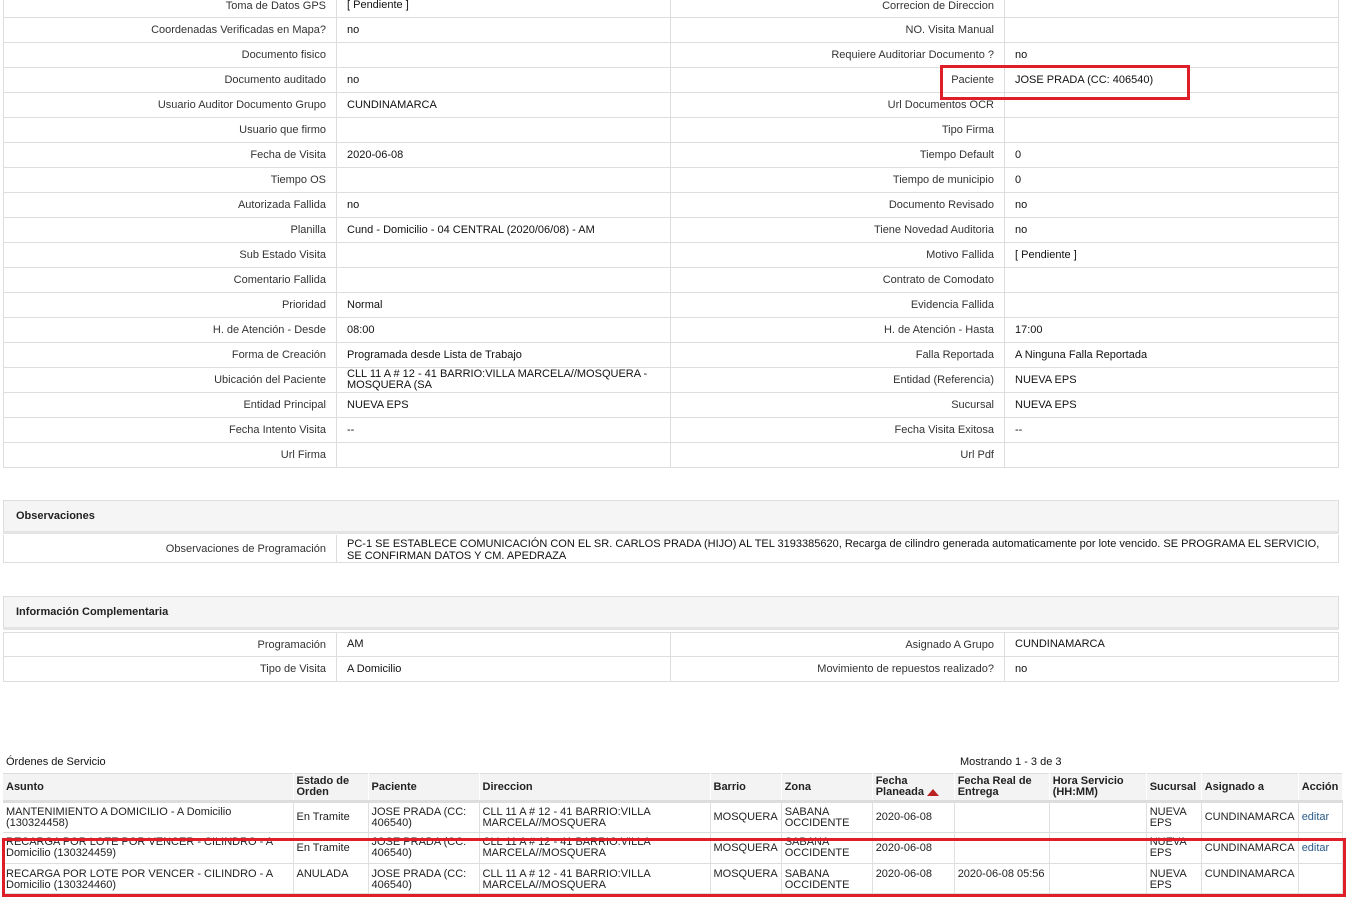  Describe the element at coordinates (994, 786) in the screenshot. I see `column-header-label: Fecha Real de Entrega` at that location.